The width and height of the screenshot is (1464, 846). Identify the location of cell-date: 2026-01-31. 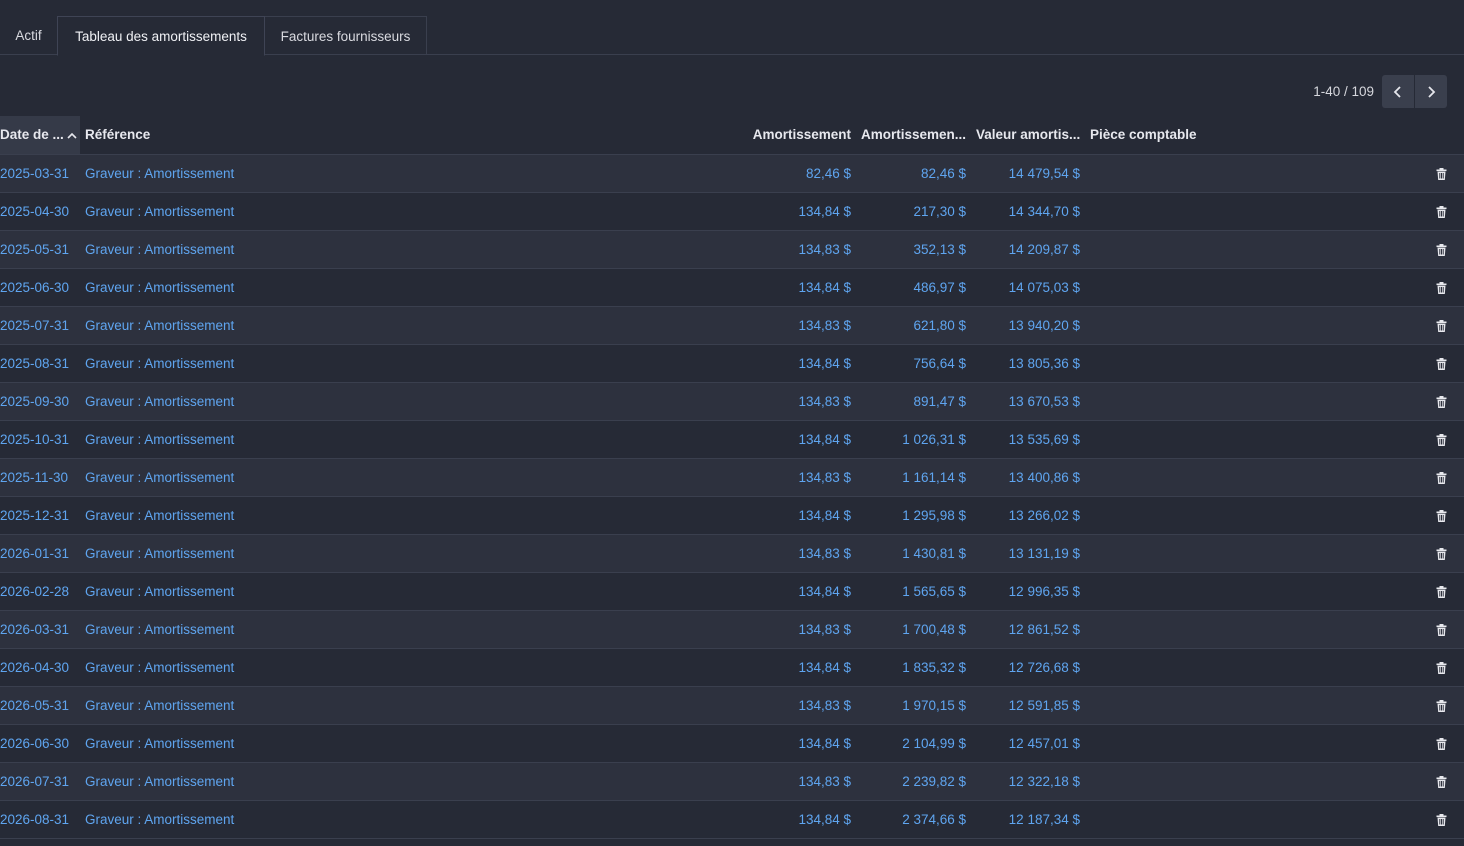
(40, 553).